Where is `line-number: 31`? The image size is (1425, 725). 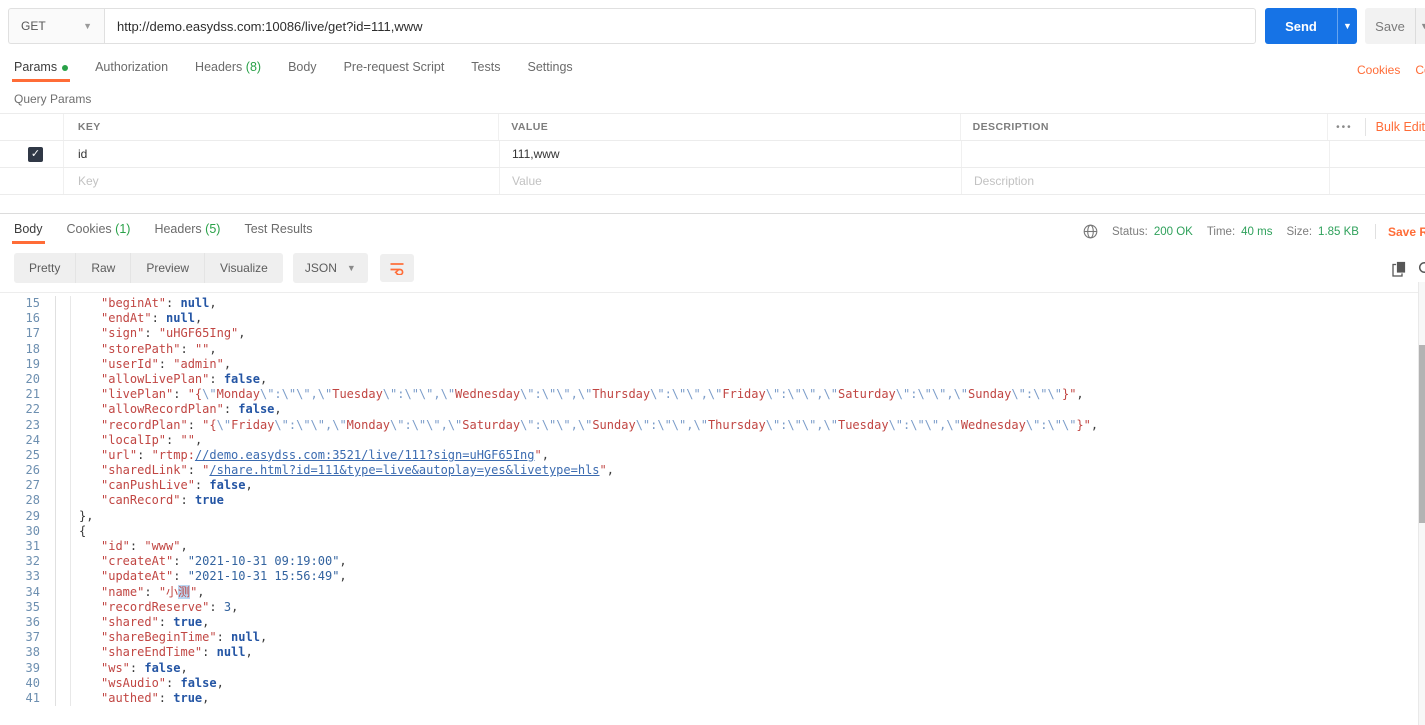
line-number: 31 is located at coordinates (32, 546).